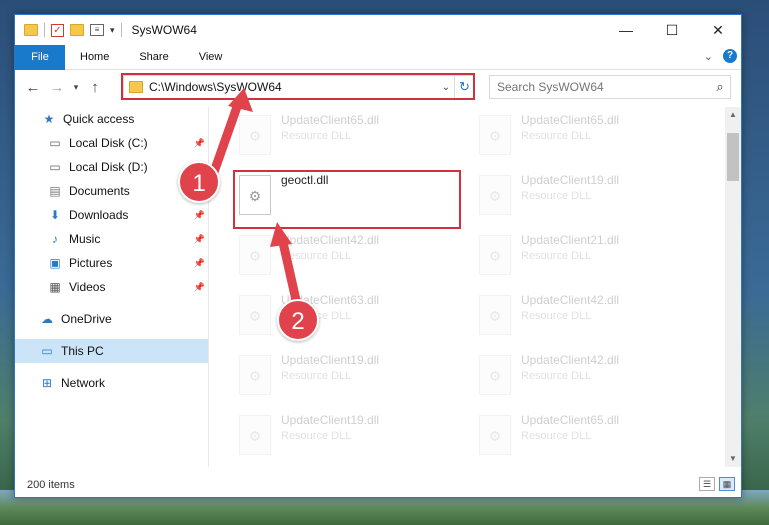 The image size is (769, 525). Describe the element at coordinates (83, 383) in the screenshot. I see `sidebar-item-label: Network` at that location.